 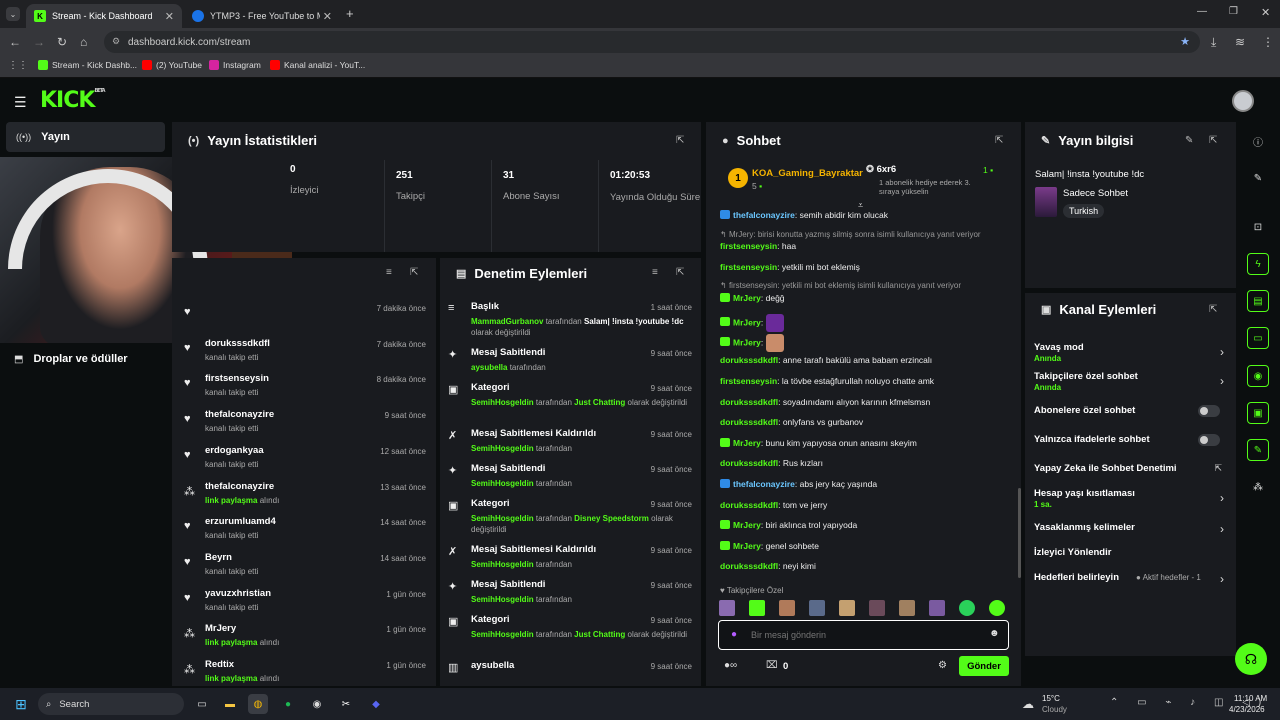 What do you see at coordinates (1129, 416) in the screenshot?
I see `channel-action-row: Abonelere özel sohbet` at bounding box center [1129, 416].